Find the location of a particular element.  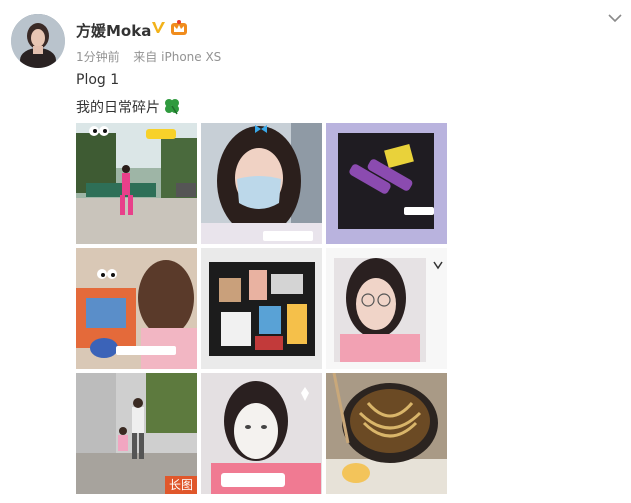

post-text-line: 我的日常碎片 is located at coordinates (118, 108).